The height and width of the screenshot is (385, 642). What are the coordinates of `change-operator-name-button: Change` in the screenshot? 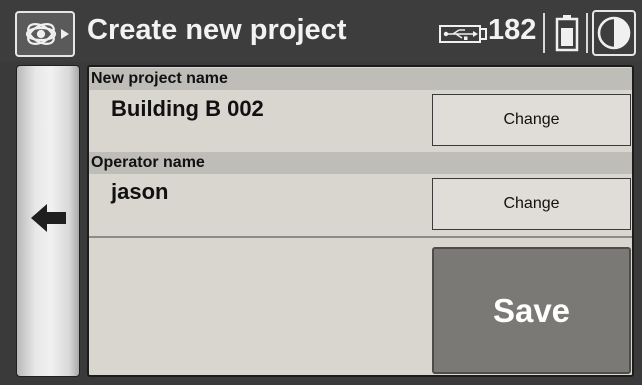 It's located at (531, 204).